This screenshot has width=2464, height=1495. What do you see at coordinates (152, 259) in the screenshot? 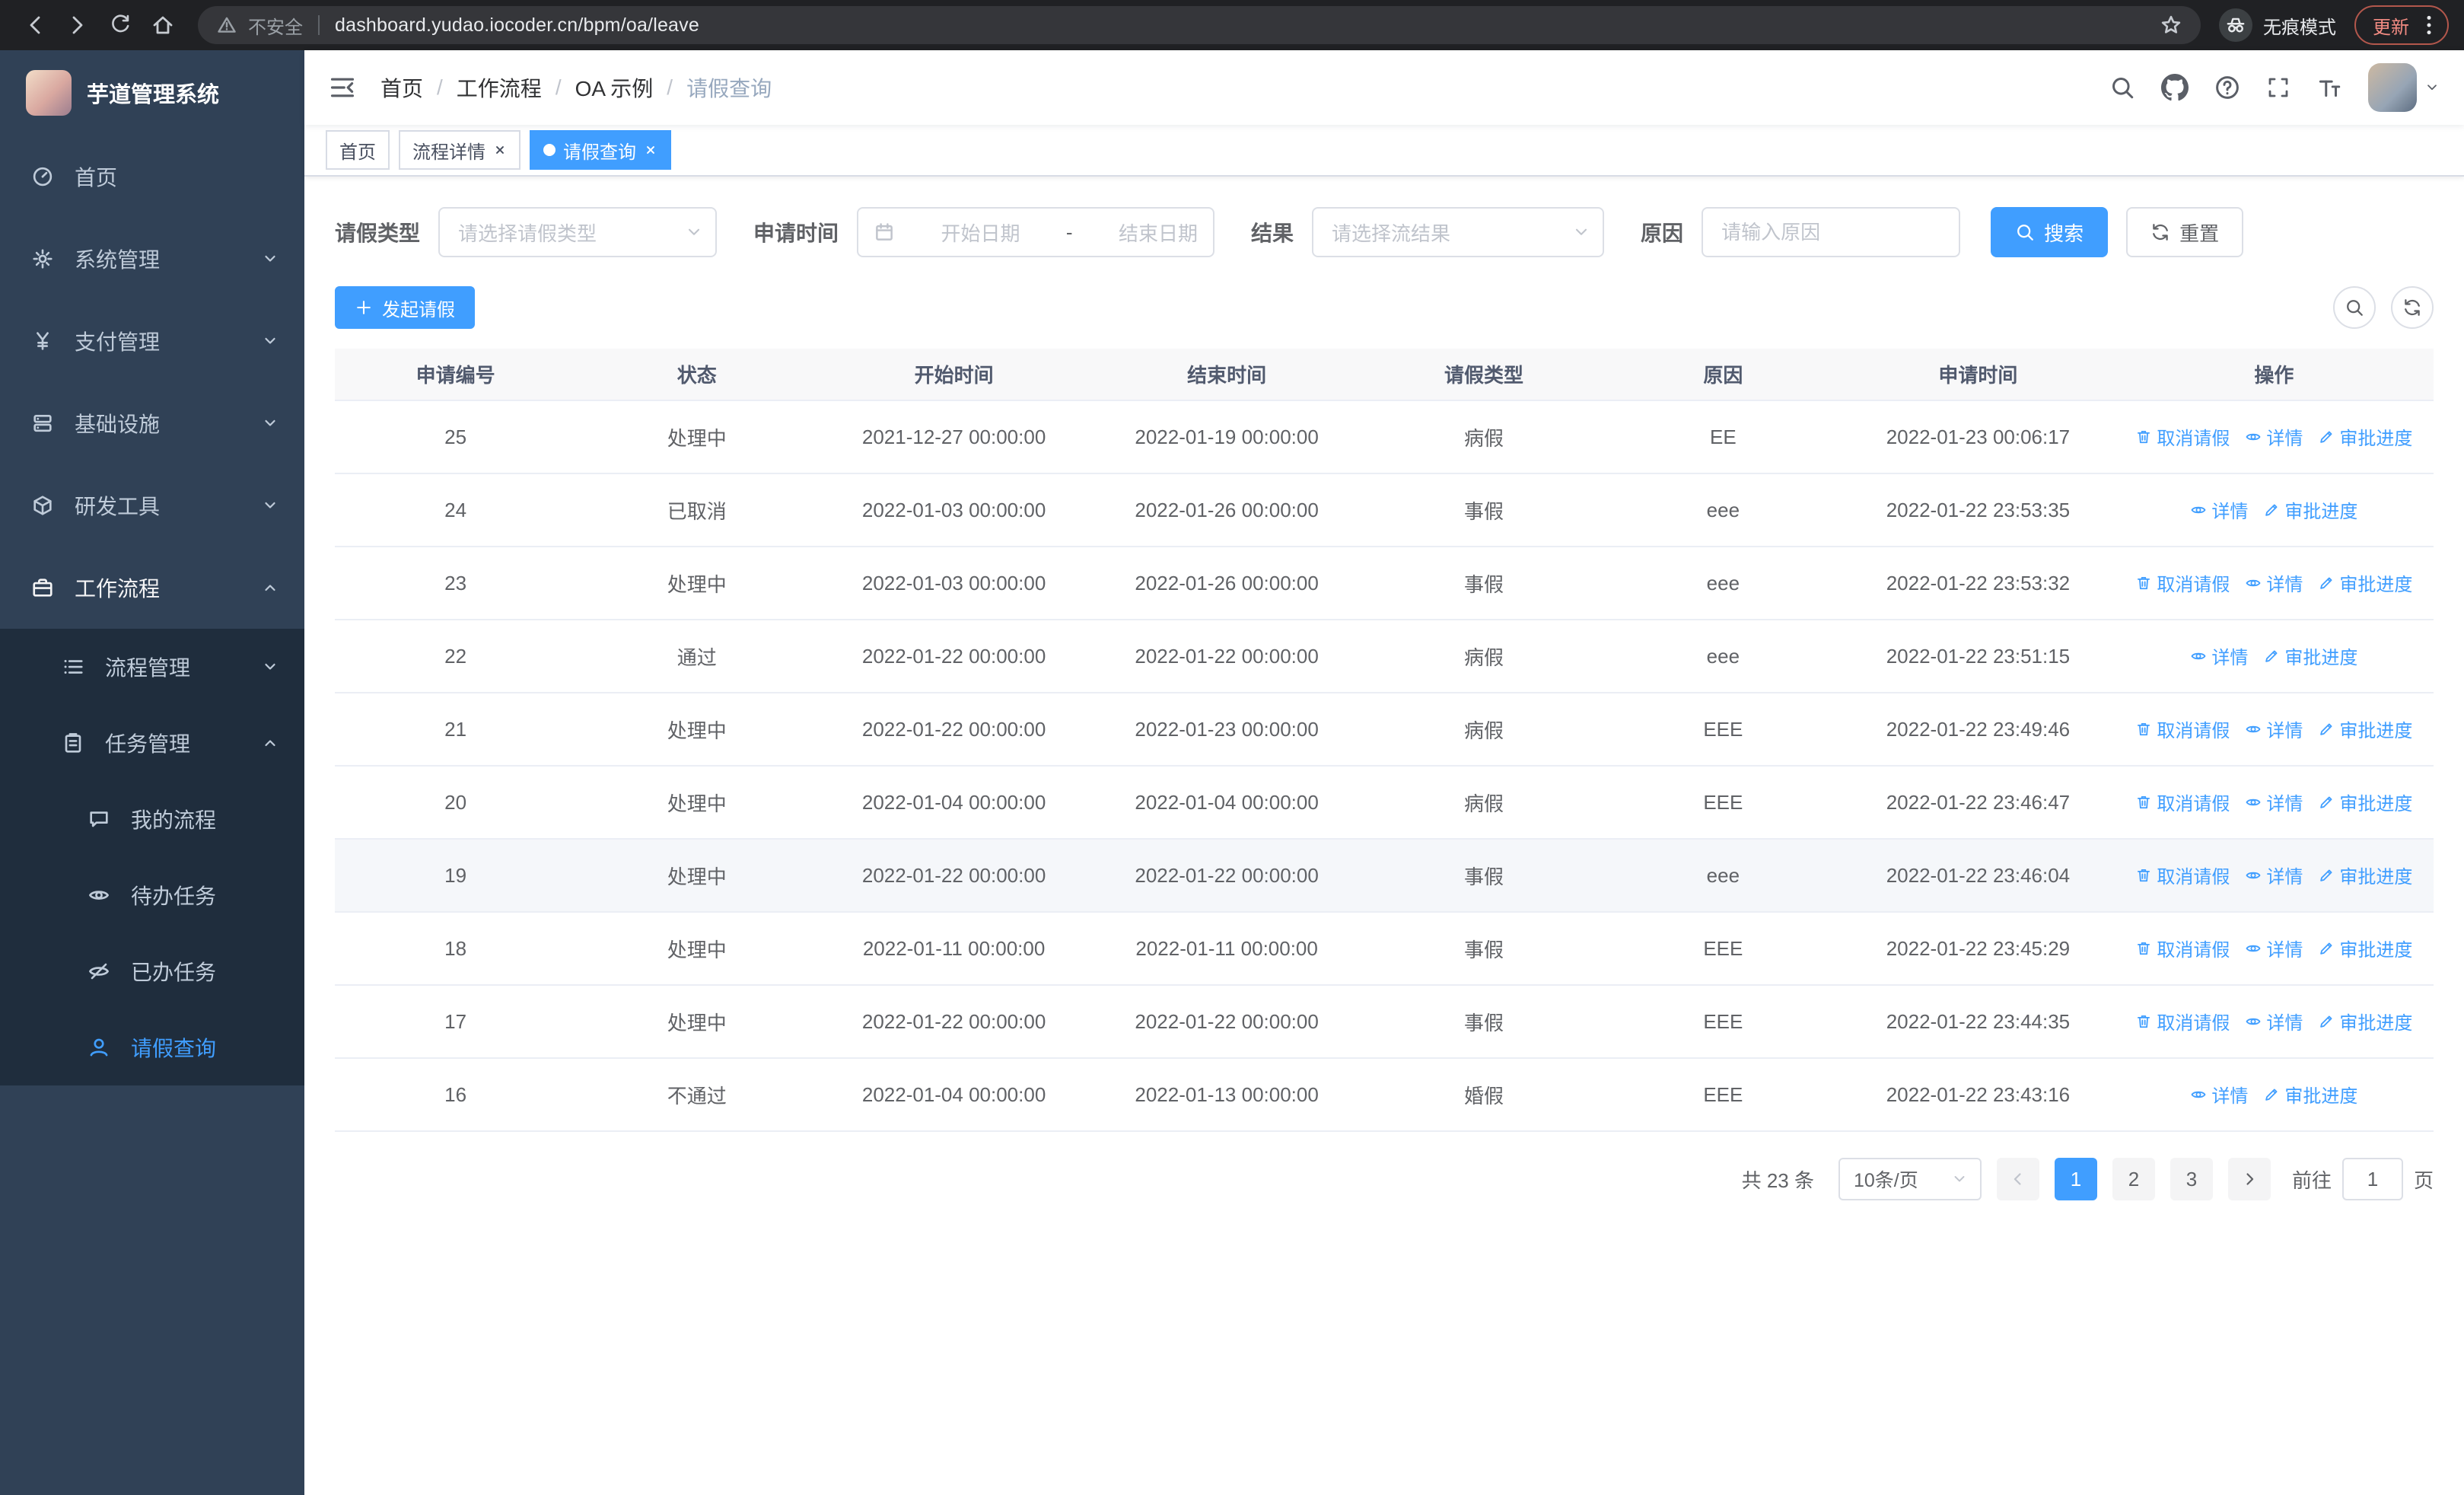
I see `sidebar-item: 系统管理` at bounding box center [152, 259].